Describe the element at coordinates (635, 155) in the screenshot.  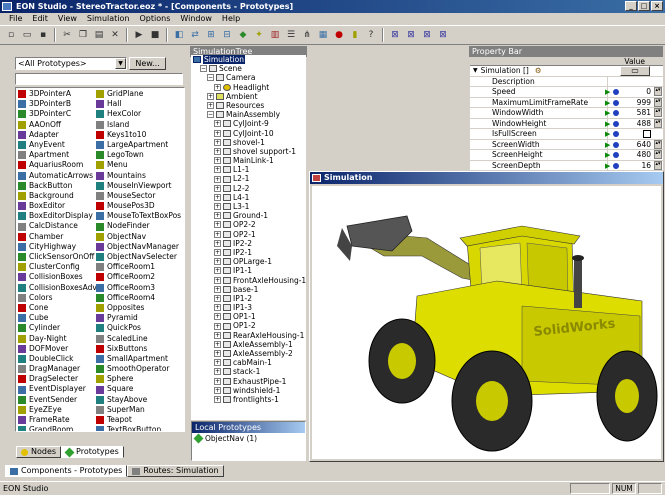
I see `property-value: 480 ▴▾` at that location.